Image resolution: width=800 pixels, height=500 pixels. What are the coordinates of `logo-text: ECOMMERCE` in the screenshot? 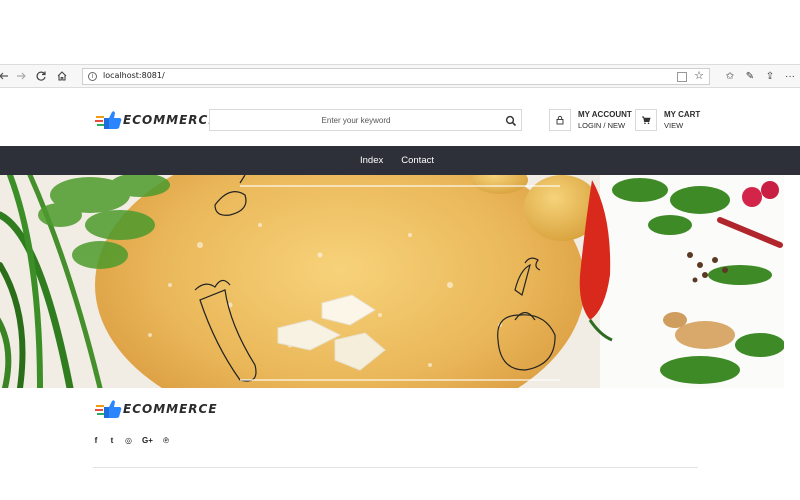 It's located at (170, 120).